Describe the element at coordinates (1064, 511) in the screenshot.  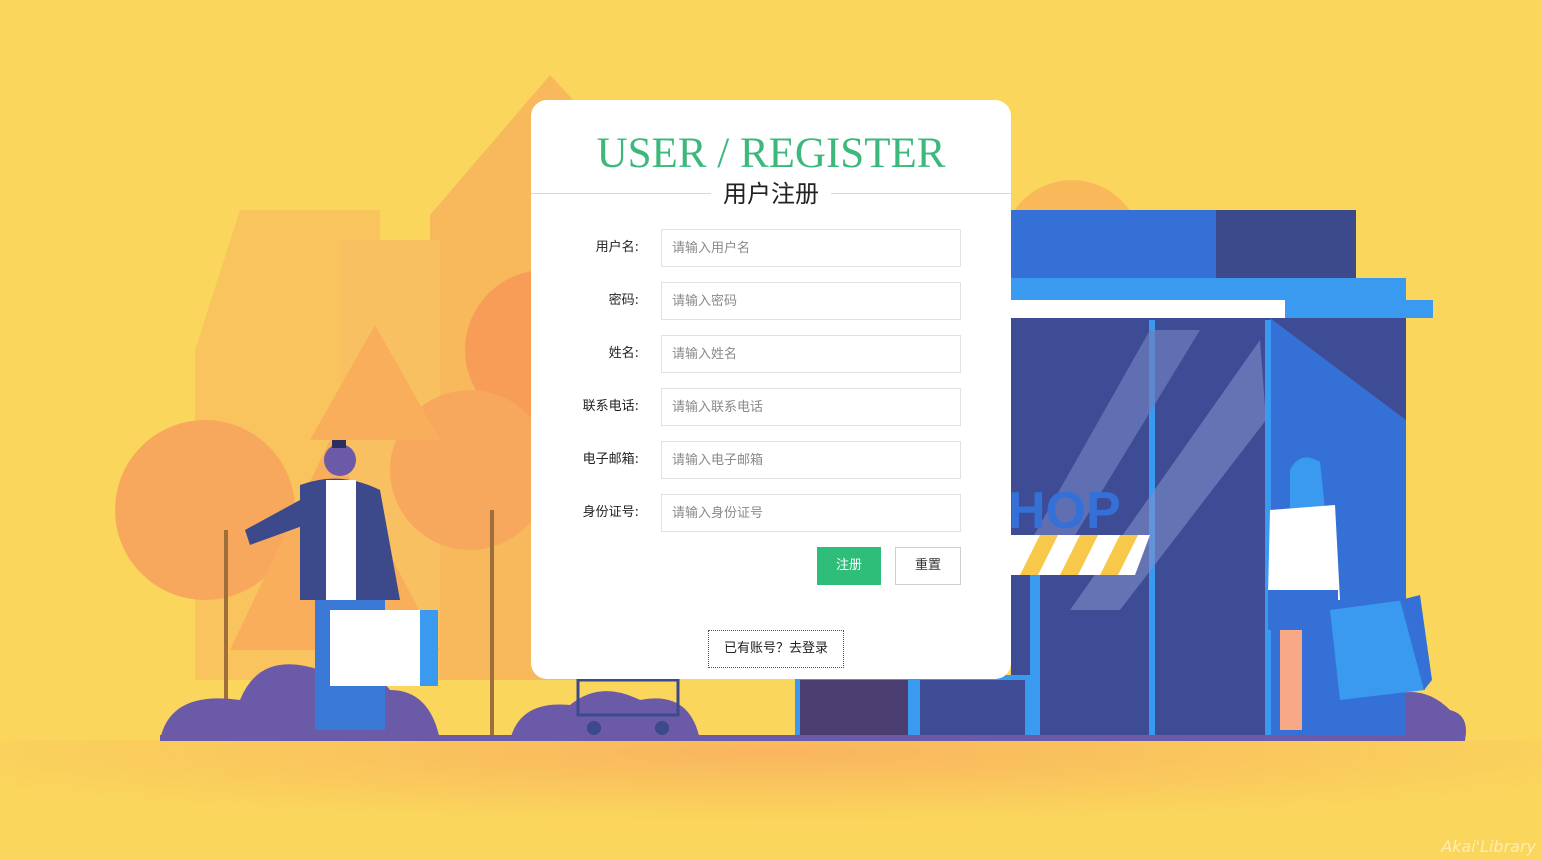
I see `shop-sign-text: HOP` at that location.